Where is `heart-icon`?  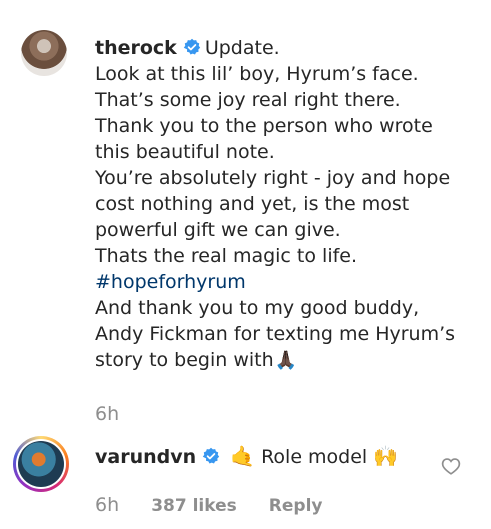 heart-icon is located at coordinates (451, 466).